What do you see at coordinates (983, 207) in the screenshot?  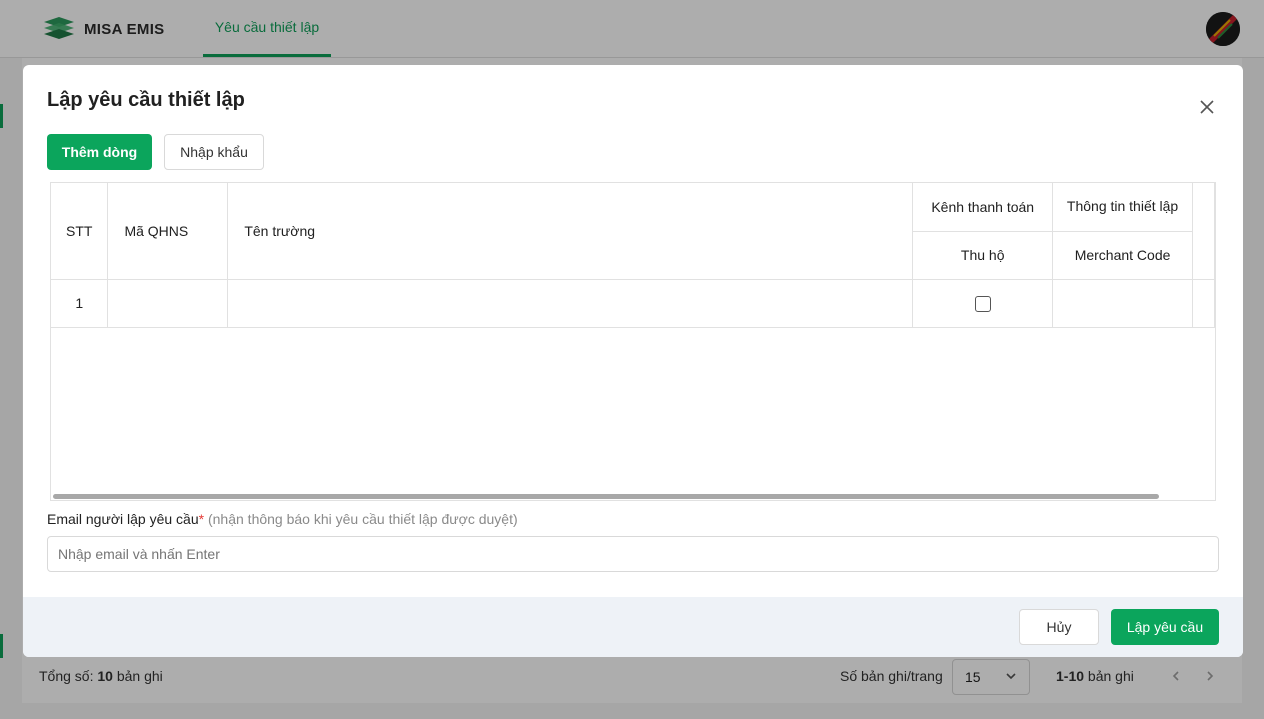 I see `column-group-kenh-thanh-toan: Kênh thanh toán` at bounding box center [983, 207].